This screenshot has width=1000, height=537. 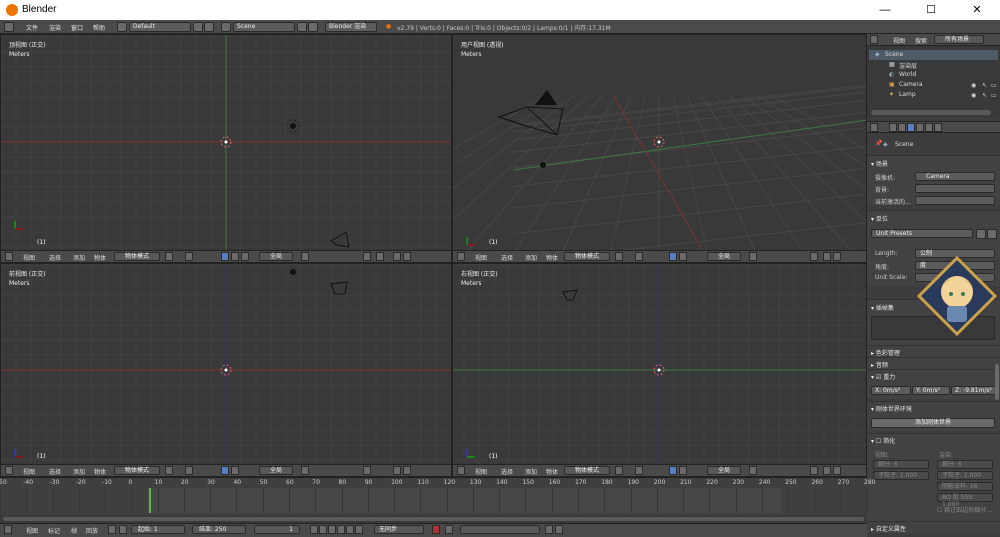 What do you see at coordinates (122, 27) in the screenshot?
I see `layout-selector-icon` at bounding box center [122, 27].